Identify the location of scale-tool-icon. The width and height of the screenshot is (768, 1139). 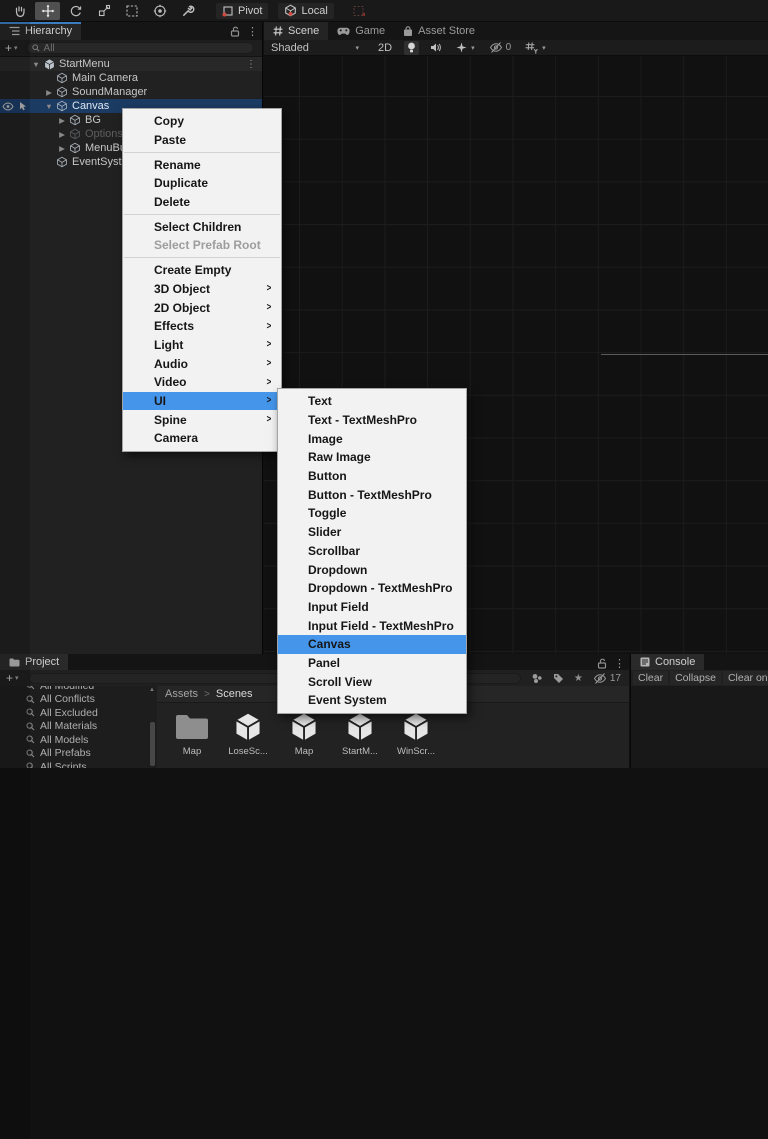
(103, 11).